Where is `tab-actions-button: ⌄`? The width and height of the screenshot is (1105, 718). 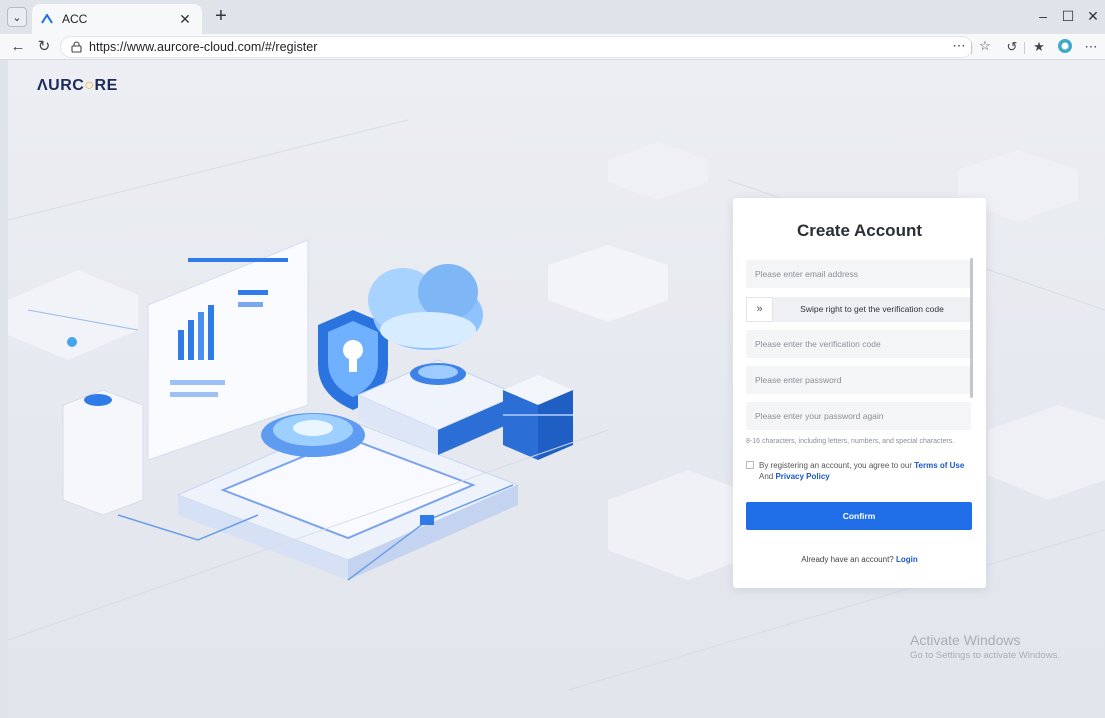
tab-actions-button: ⌄ is located at coordinates (17, 17).